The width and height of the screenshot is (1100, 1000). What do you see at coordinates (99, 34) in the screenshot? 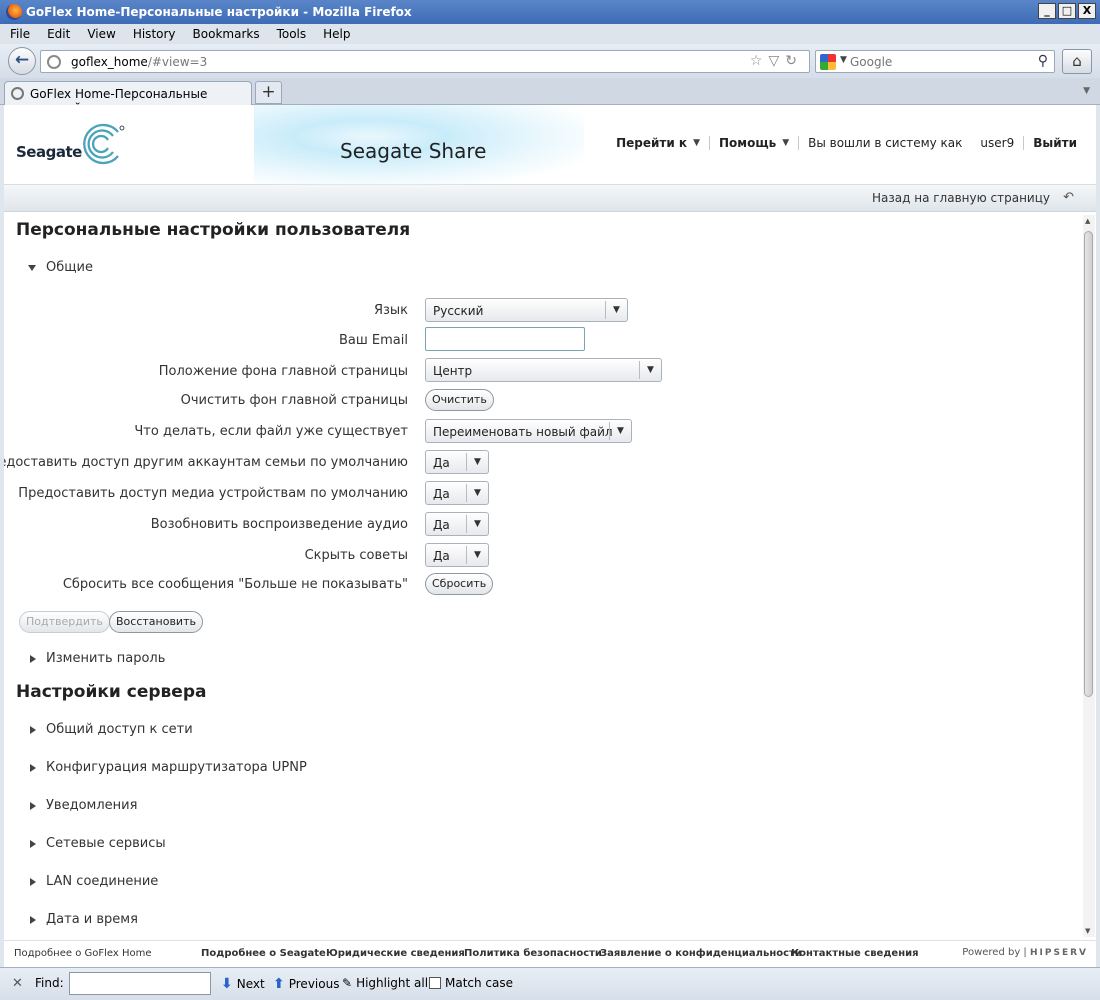
I see `menu-view: View` at bounding box center [99, 34].